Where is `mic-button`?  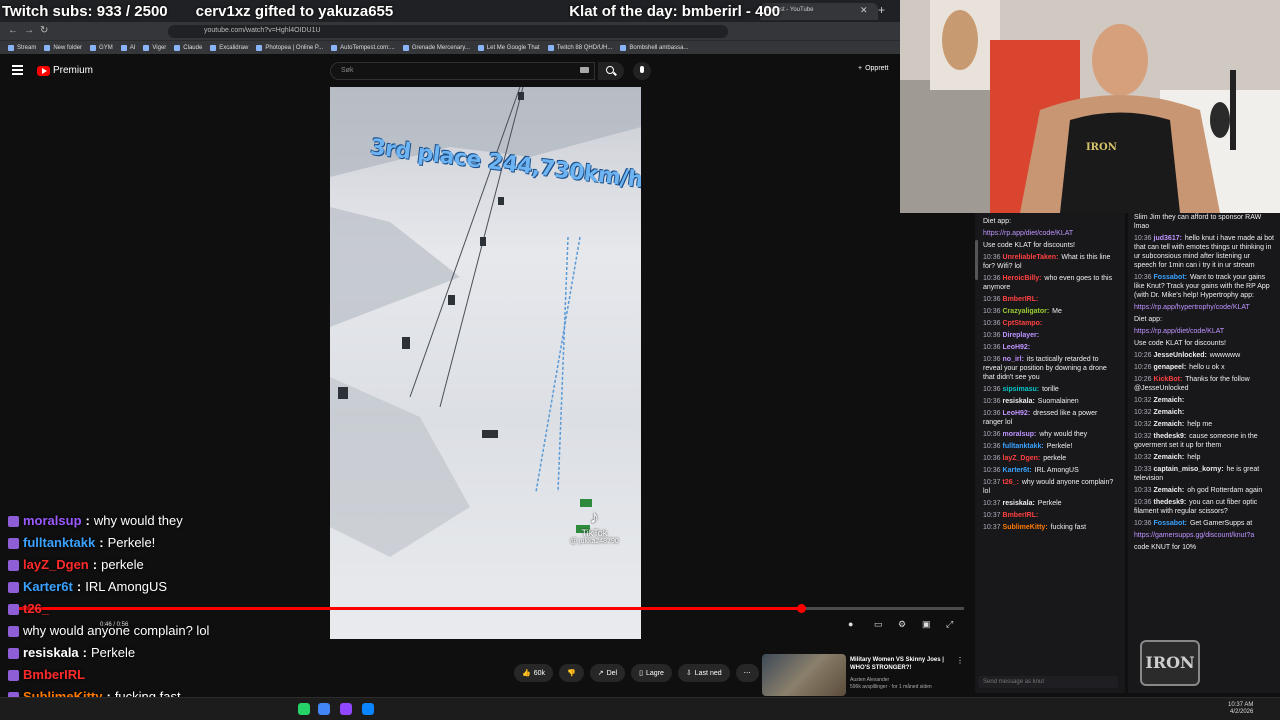
mic-button is located at coordinates (642, 71).